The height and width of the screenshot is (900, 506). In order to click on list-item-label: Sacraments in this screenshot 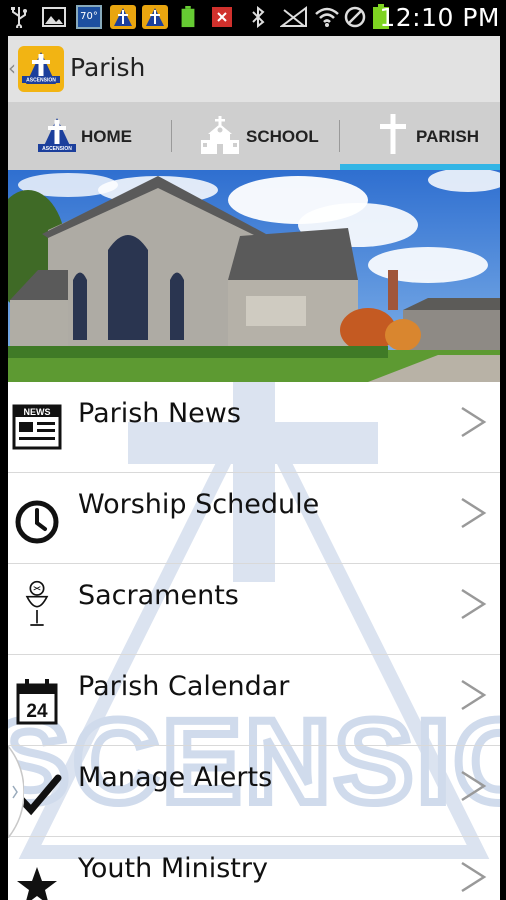, I will do `click(158, 595)`.